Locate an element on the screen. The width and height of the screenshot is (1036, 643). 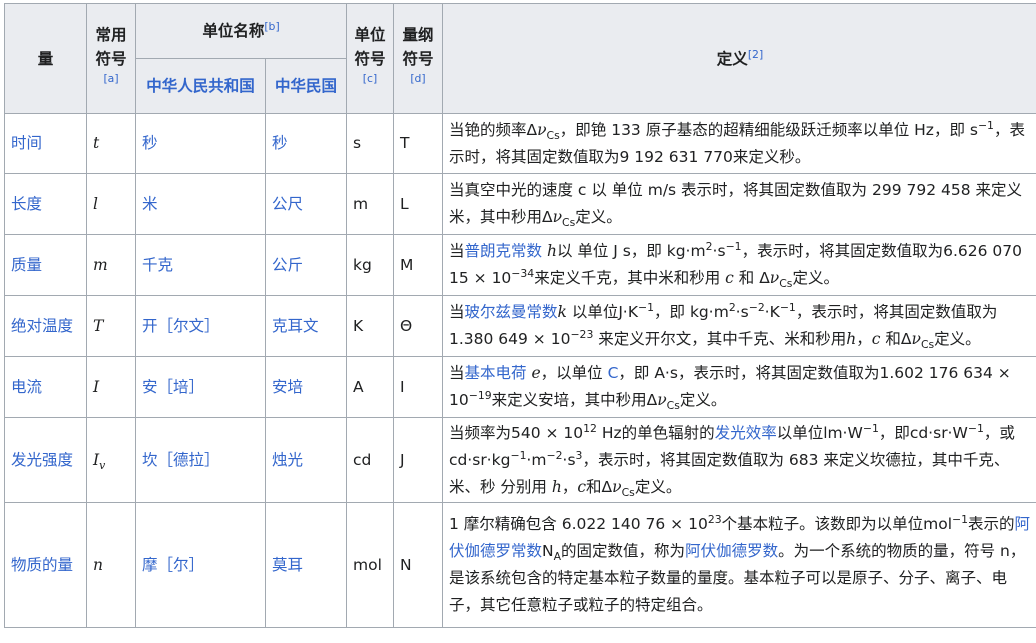
unit-symbol-cell: cd is located at coordinates (370, 460).